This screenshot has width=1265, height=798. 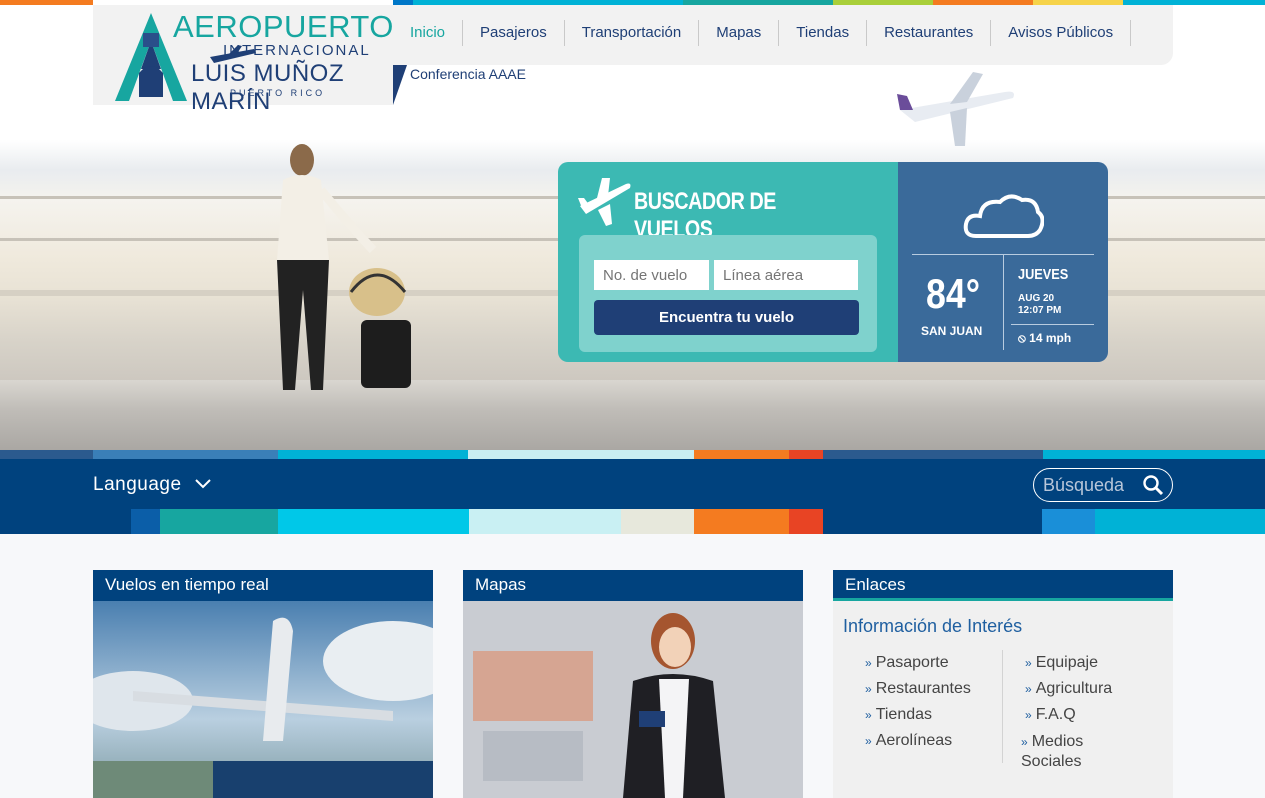 What do you see at coordinates (137, 485) in the screenshot?
I see `language-selector: Language` at bounding box center [137, 485].